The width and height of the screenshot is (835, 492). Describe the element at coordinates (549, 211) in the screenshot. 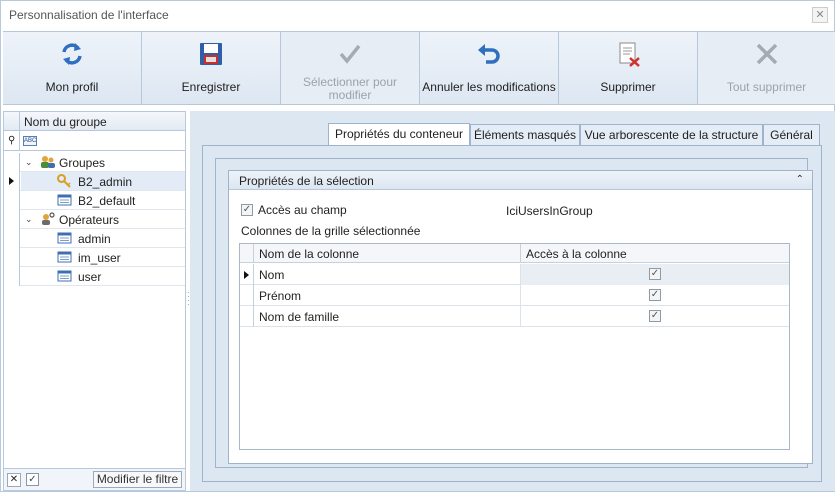

I see `field-name-value: IciUsersInGroup` at that location.